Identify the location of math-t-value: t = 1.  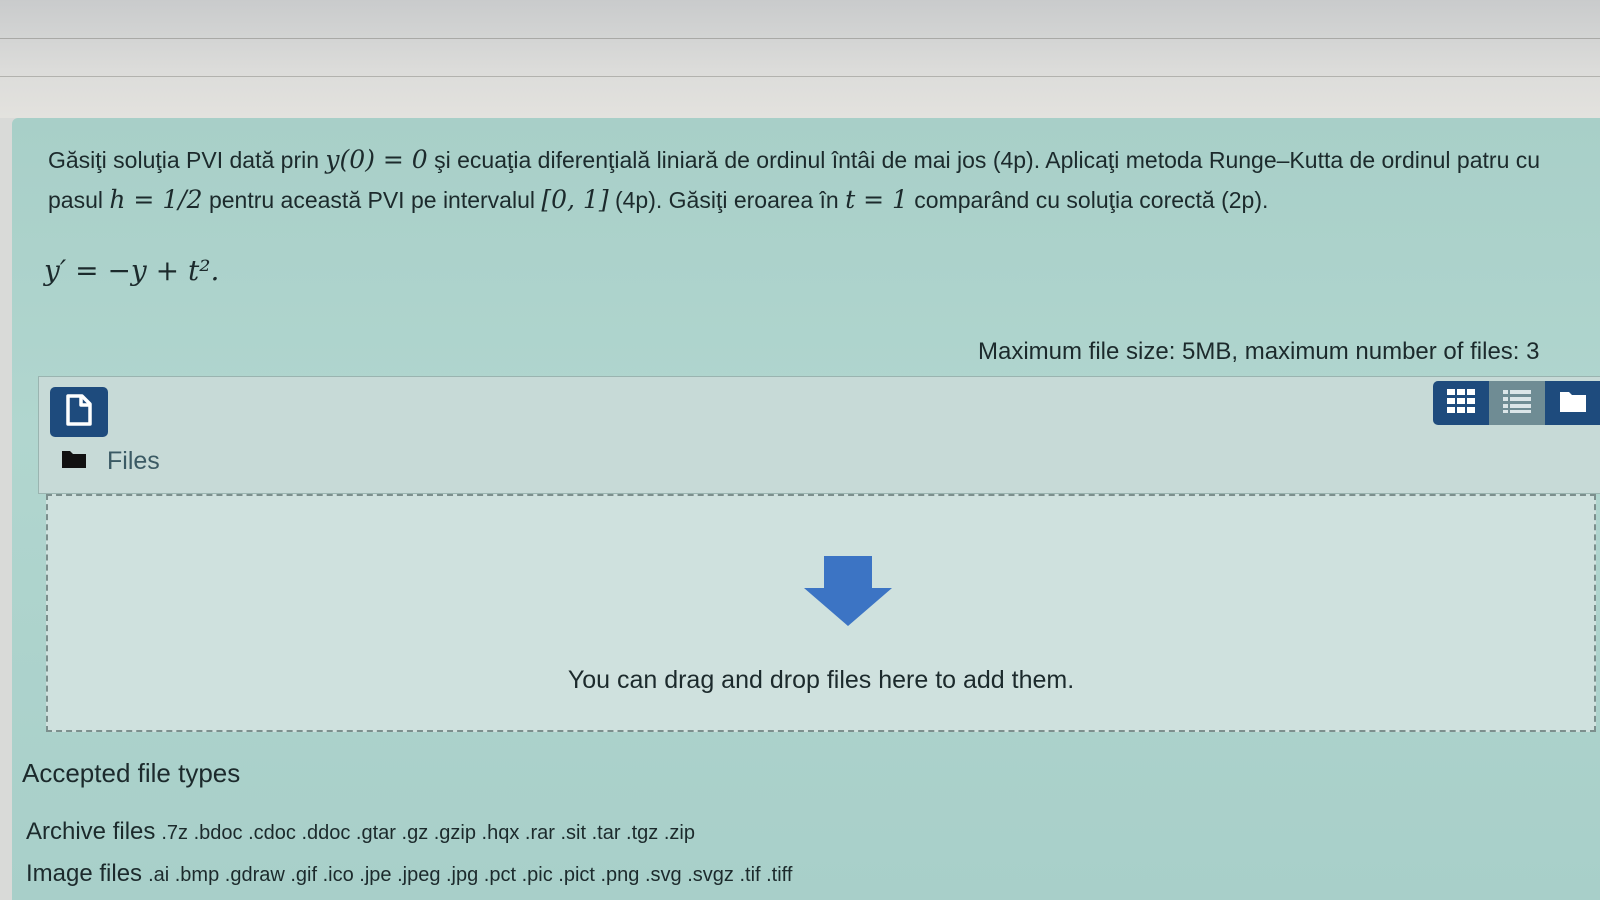
(876, 199).